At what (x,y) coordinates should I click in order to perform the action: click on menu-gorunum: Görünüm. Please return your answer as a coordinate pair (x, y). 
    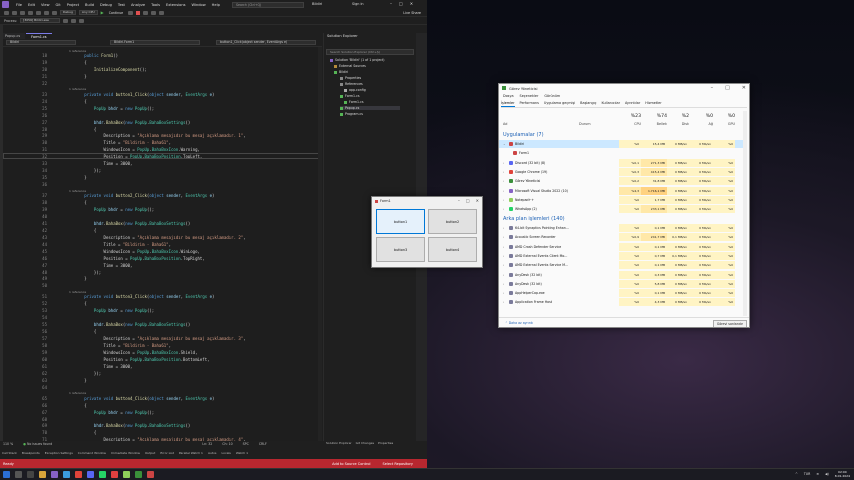
    Looking at the image, I should click on (552, 96).